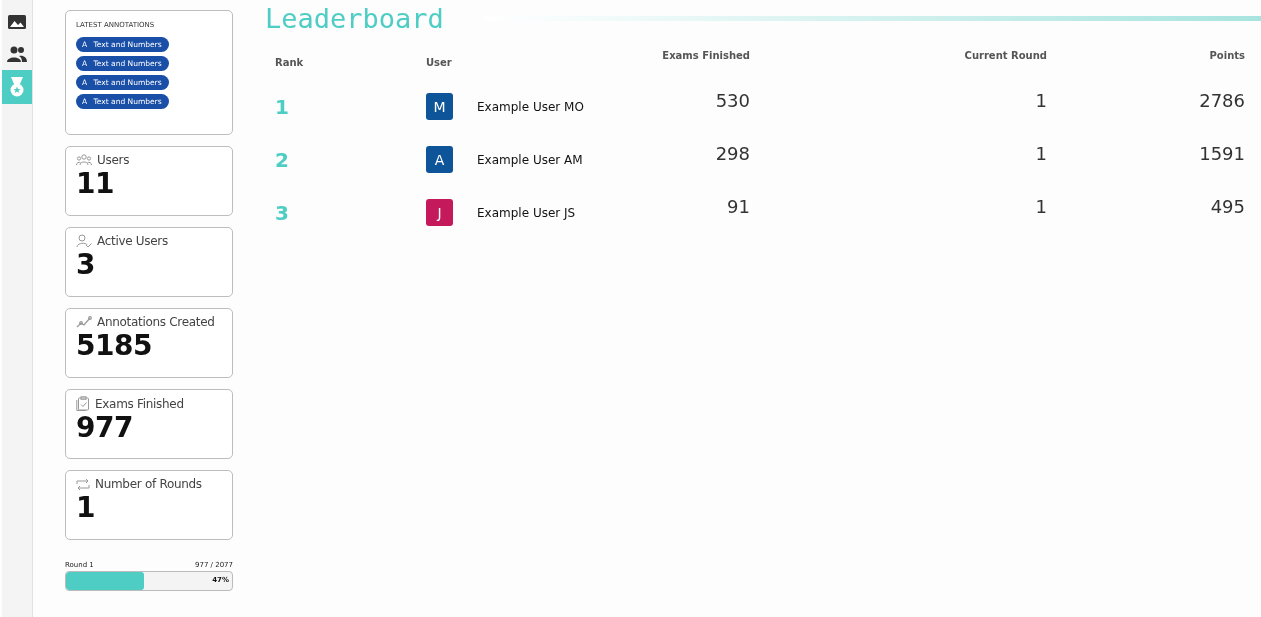  What do you see at coordinates (530, 159) in the screenshot?
I see `user-name: Example User AM` at bounding box center [530, 159].